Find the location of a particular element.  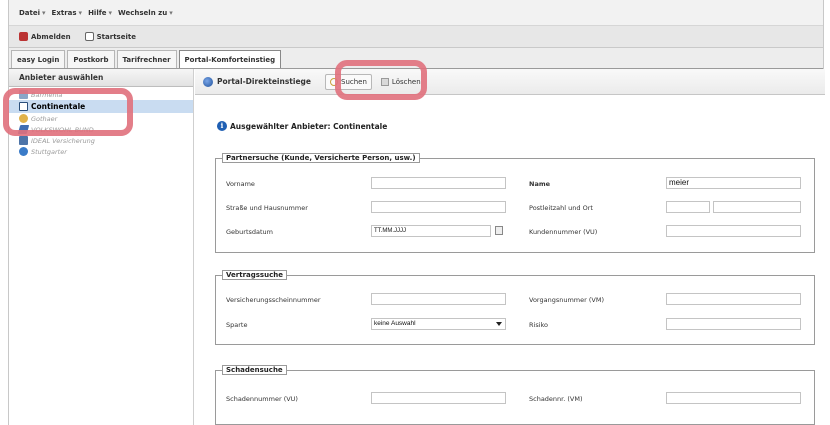

geburtsdatum-input: TT.MM.JJJJ is located at coordinates (431, 231).